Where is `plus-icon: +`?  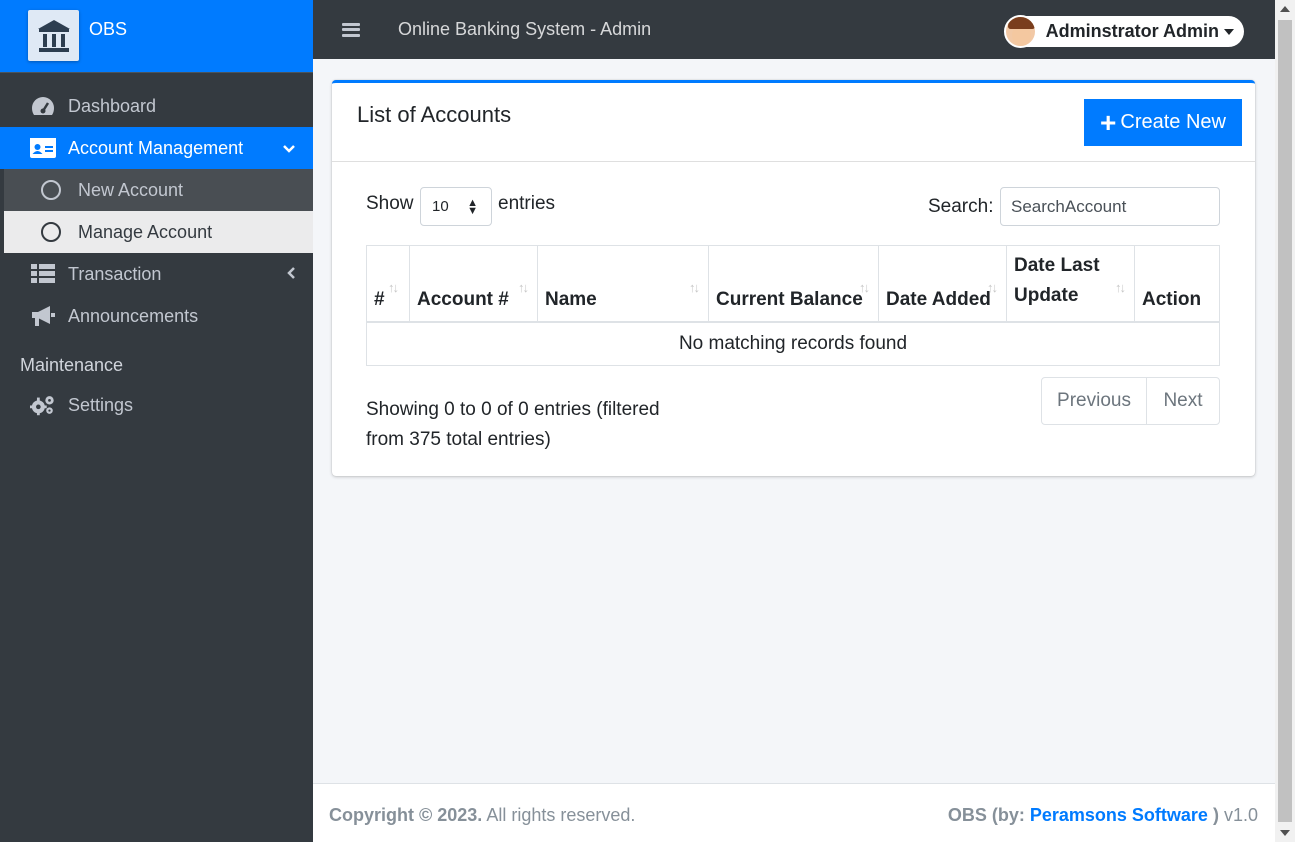
plus-icon: + is located at coordinates (1108, 122).